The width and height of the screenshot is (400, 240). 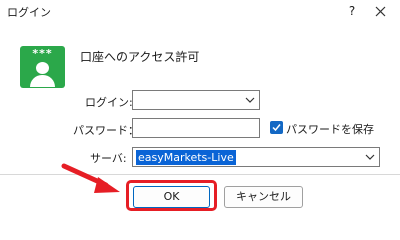 What do you see at coordinates (90, 178) in the screenshot?
I see `red-arrow-annotation` at bounding box center [90, 178].